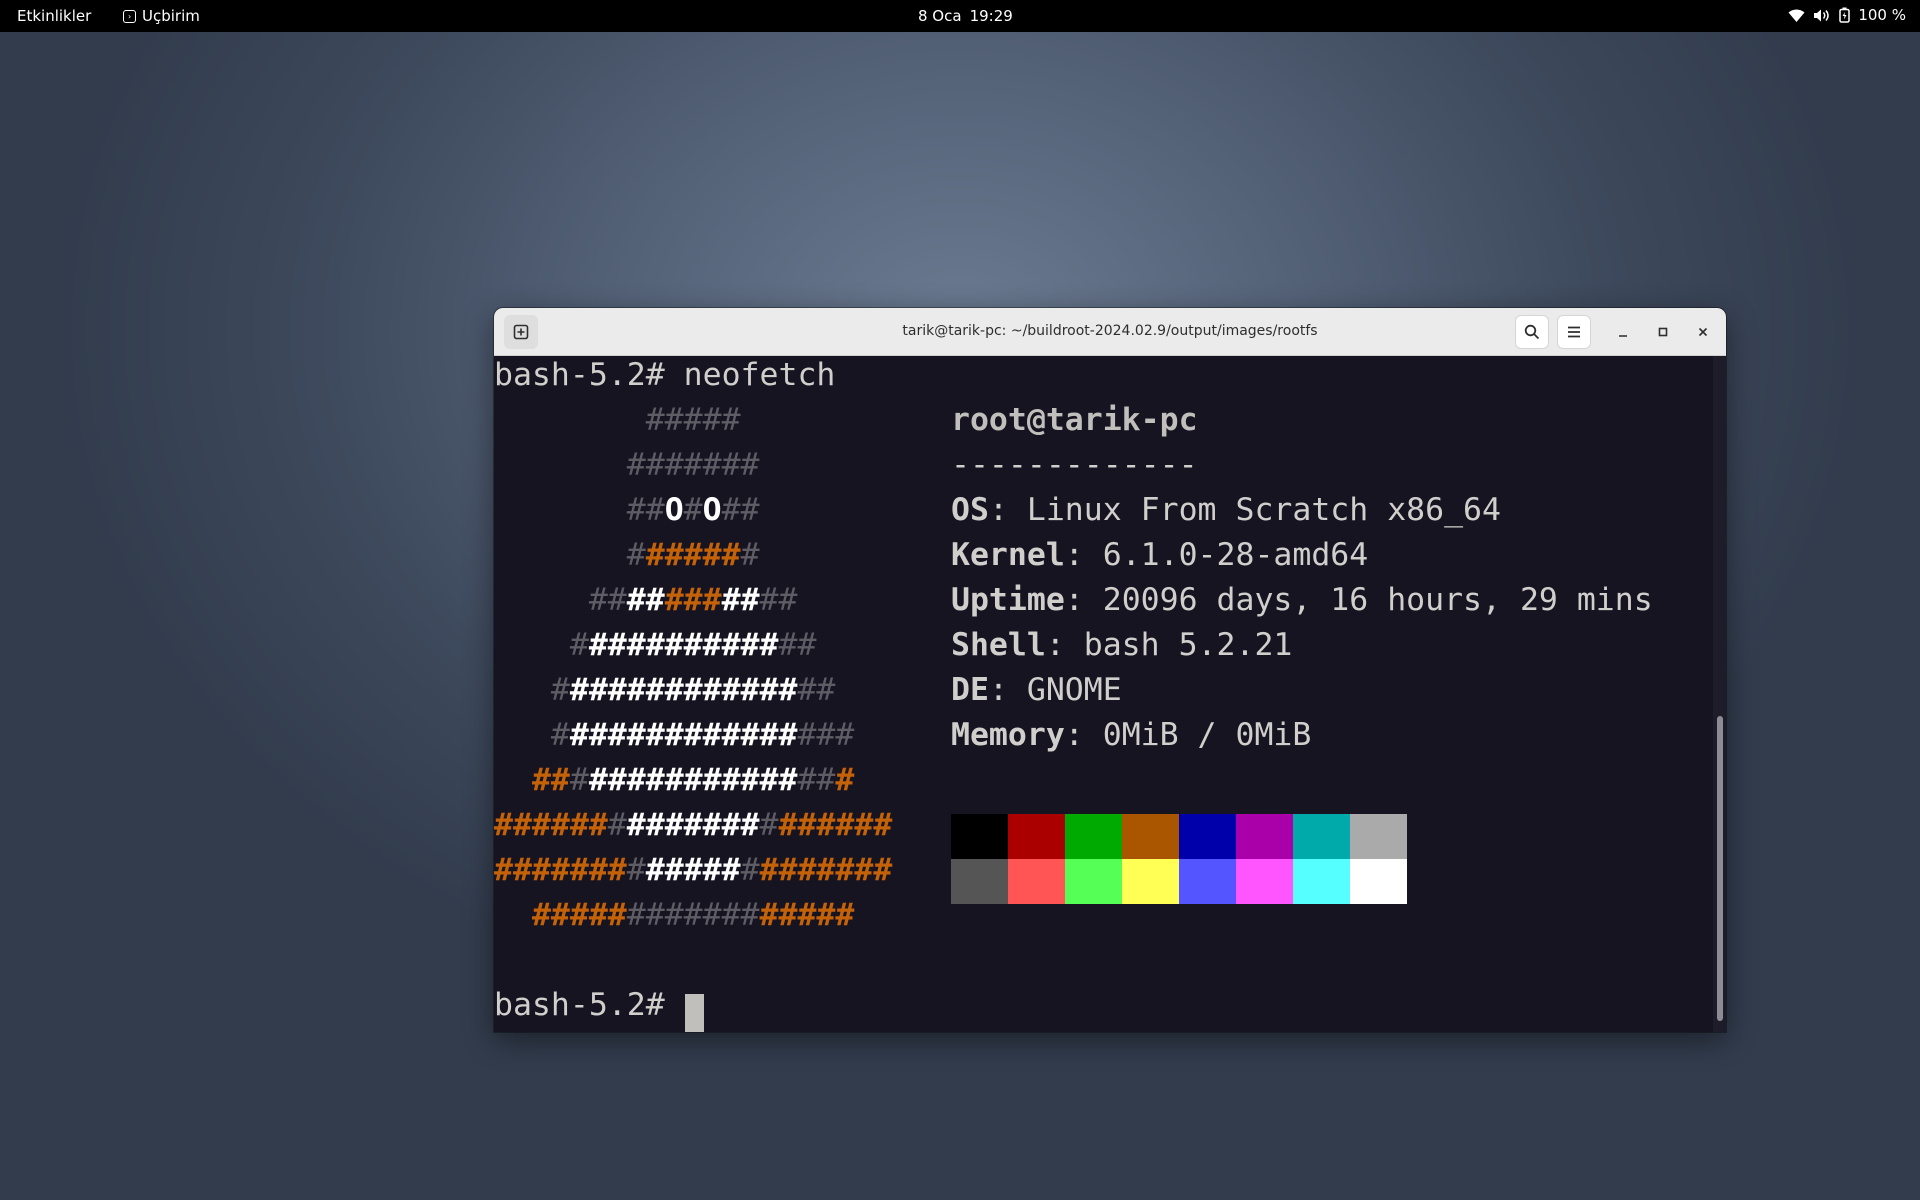  What do you see at coordinates (1302, 600) in the screenshot?
I see `info-uptime: Uptime: 20096 days, 16 hours, 29 mins` at bounding box center [1302, 600].